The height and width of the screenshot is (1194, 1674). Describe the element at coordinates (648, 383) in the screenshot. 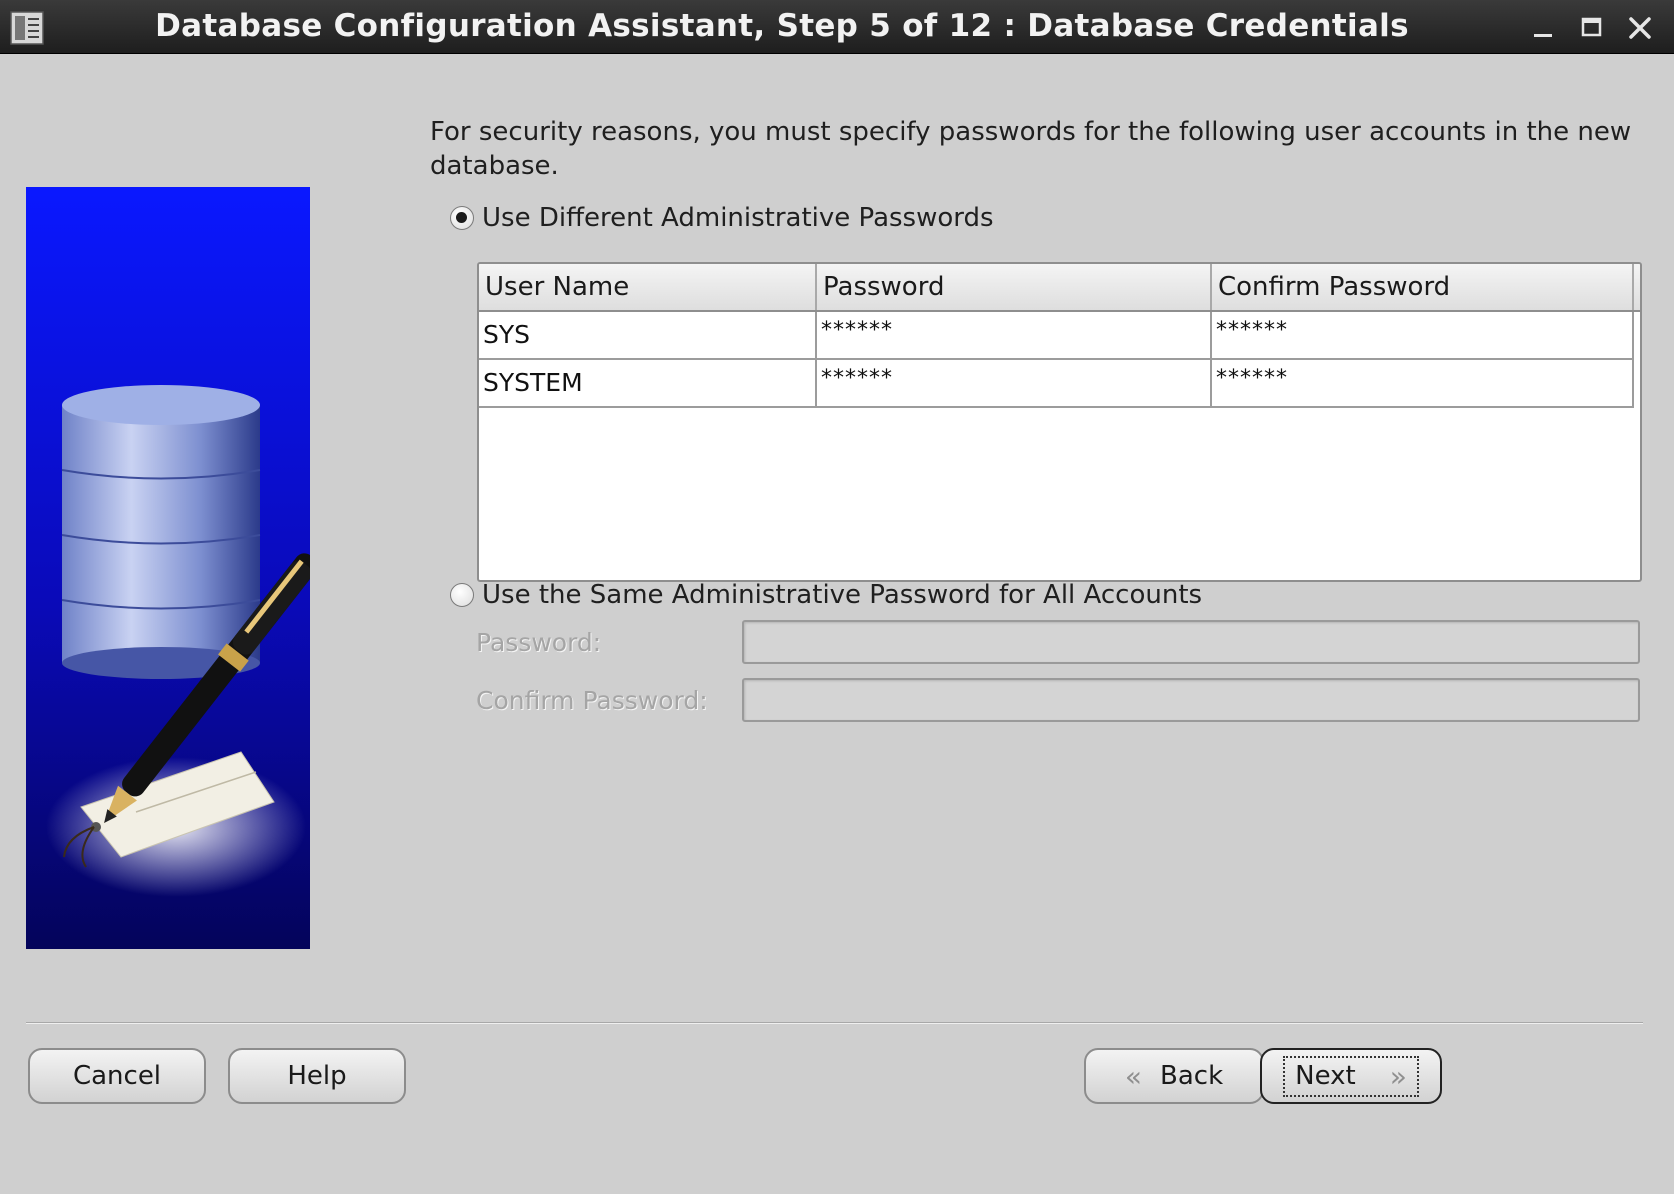

I see `user-name-cell: SYSTEM` at that location.